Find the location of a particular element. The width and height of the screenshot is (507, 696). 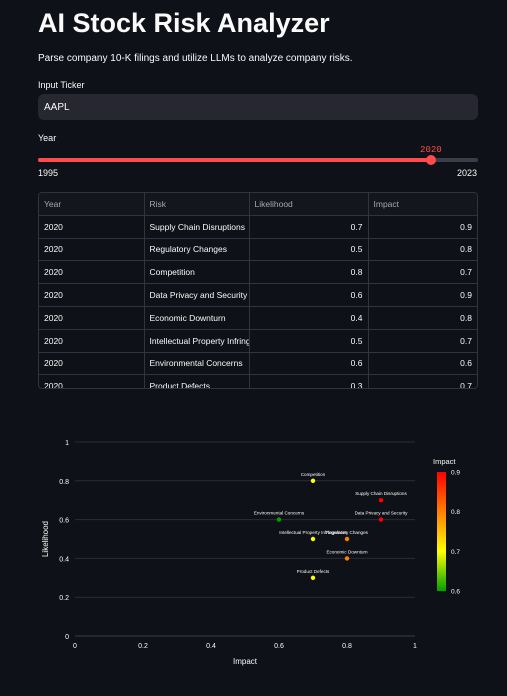

column-header-impact: Impact is located at coordinates (422, 204).